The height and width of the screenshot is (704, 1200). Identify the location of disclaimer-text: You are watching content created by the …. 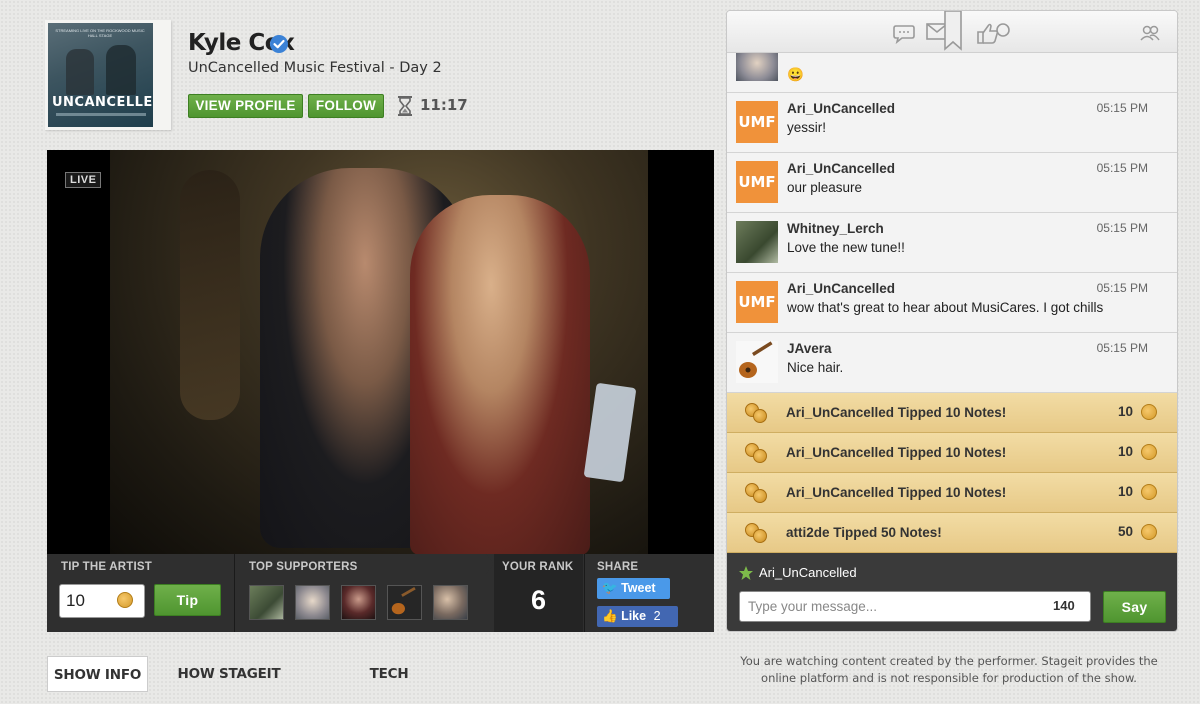
(949, 669).